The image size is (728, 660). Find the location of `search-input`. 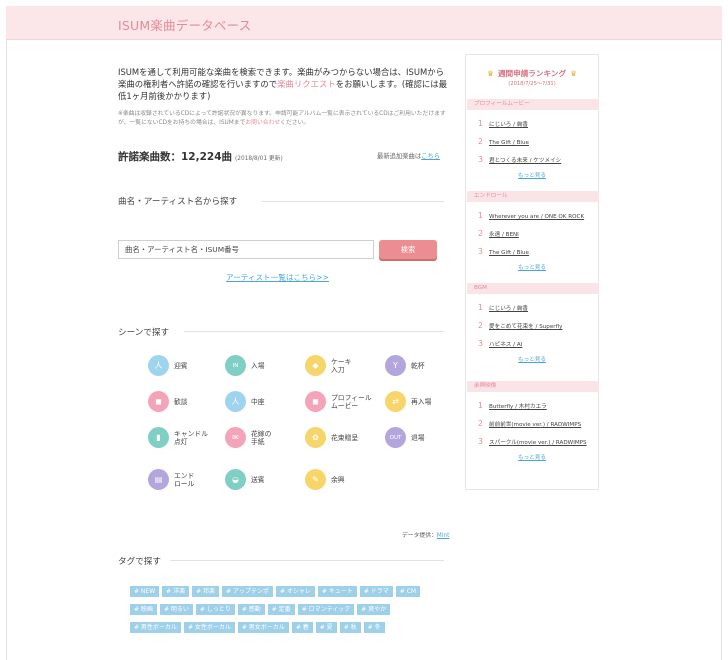

search-input is located at coordinates (246, 249).